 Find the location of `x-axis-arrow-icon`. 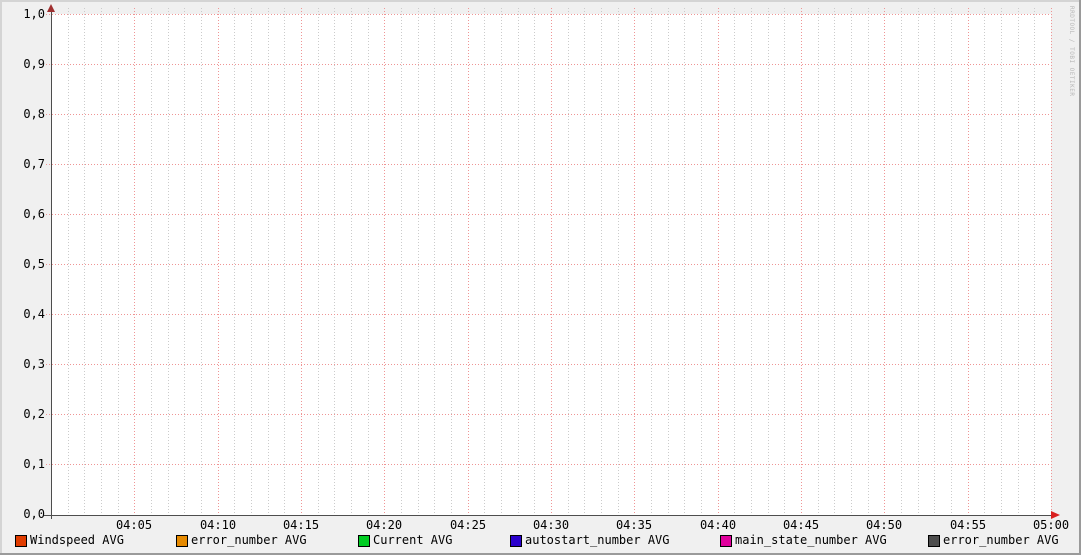

x-axis-arrow-icon is located at coordinates (1055, 515).